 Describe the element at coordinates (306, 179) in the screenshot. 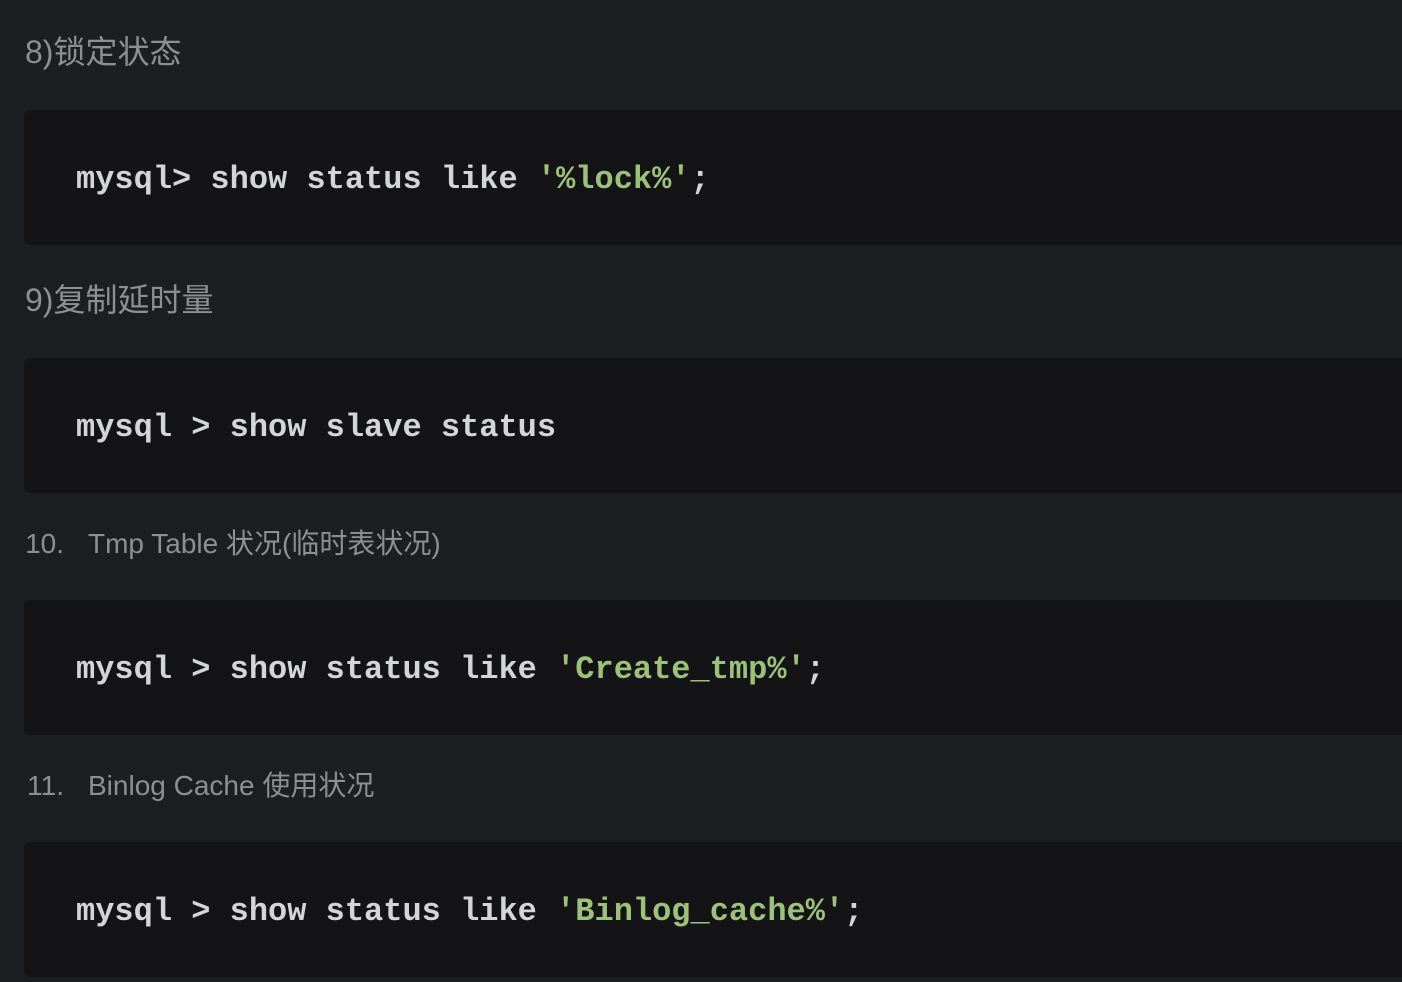

I see `code-text: mysql> show status like` at that location.